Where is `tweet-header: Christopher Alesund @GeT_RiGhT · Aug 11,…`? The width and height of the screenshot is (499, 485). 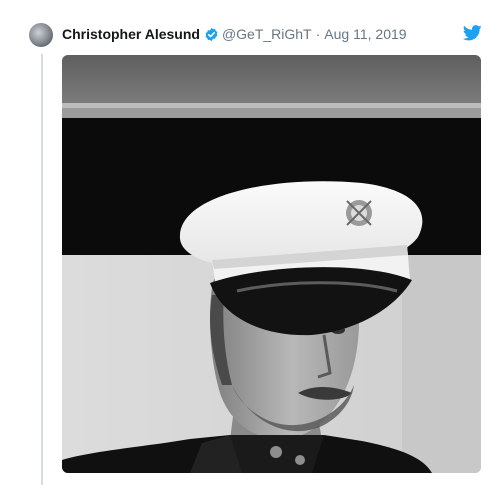 tweet-header: Christopher Alesund @GeT_RiGhT · Aug 11,… is located at coordinates (260, 34).